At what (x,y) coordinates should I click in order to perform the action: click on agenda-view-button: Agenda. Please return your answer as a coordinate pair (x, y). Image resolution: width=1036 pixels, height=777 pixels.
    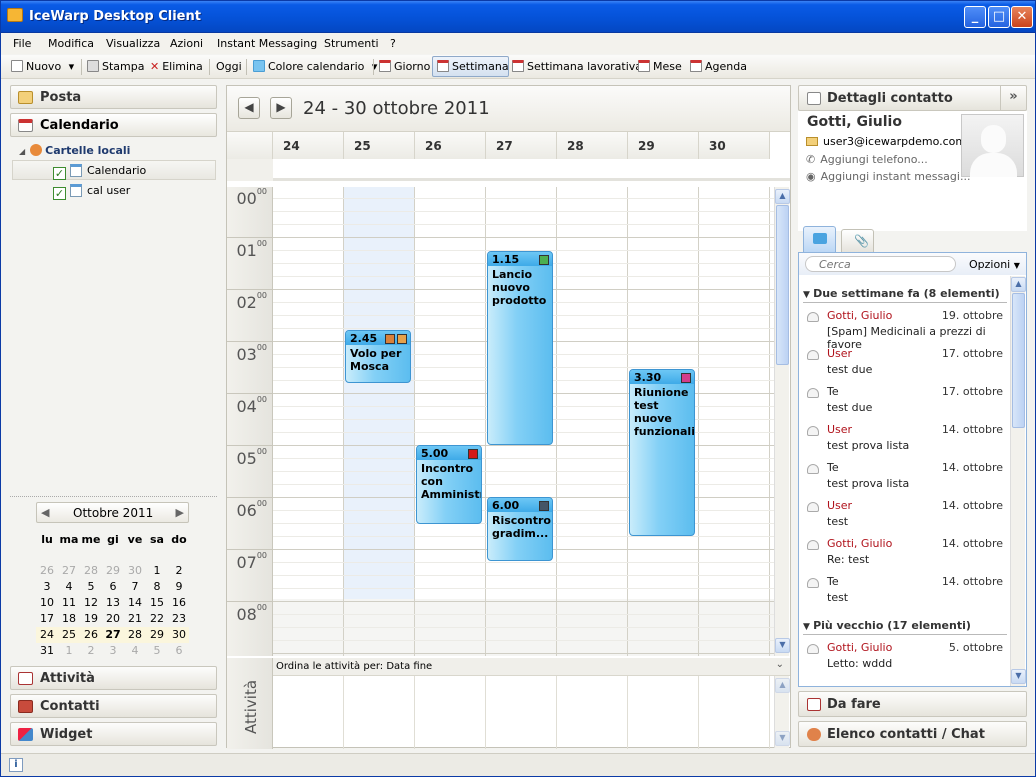
    Looking at the image, I should click on (718, 66).